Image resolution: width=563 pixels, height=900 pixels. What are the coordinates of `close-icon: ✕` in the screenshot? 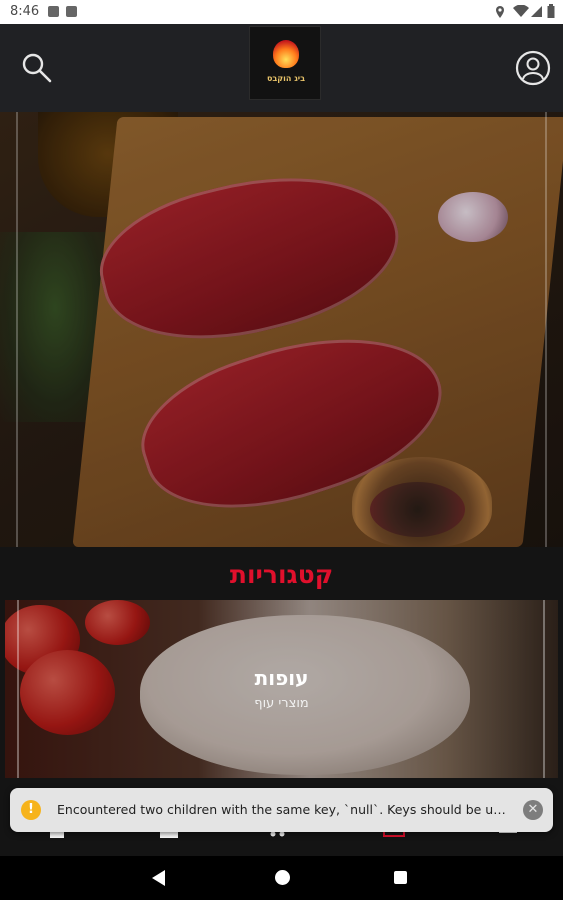 It's located at (533, 810).